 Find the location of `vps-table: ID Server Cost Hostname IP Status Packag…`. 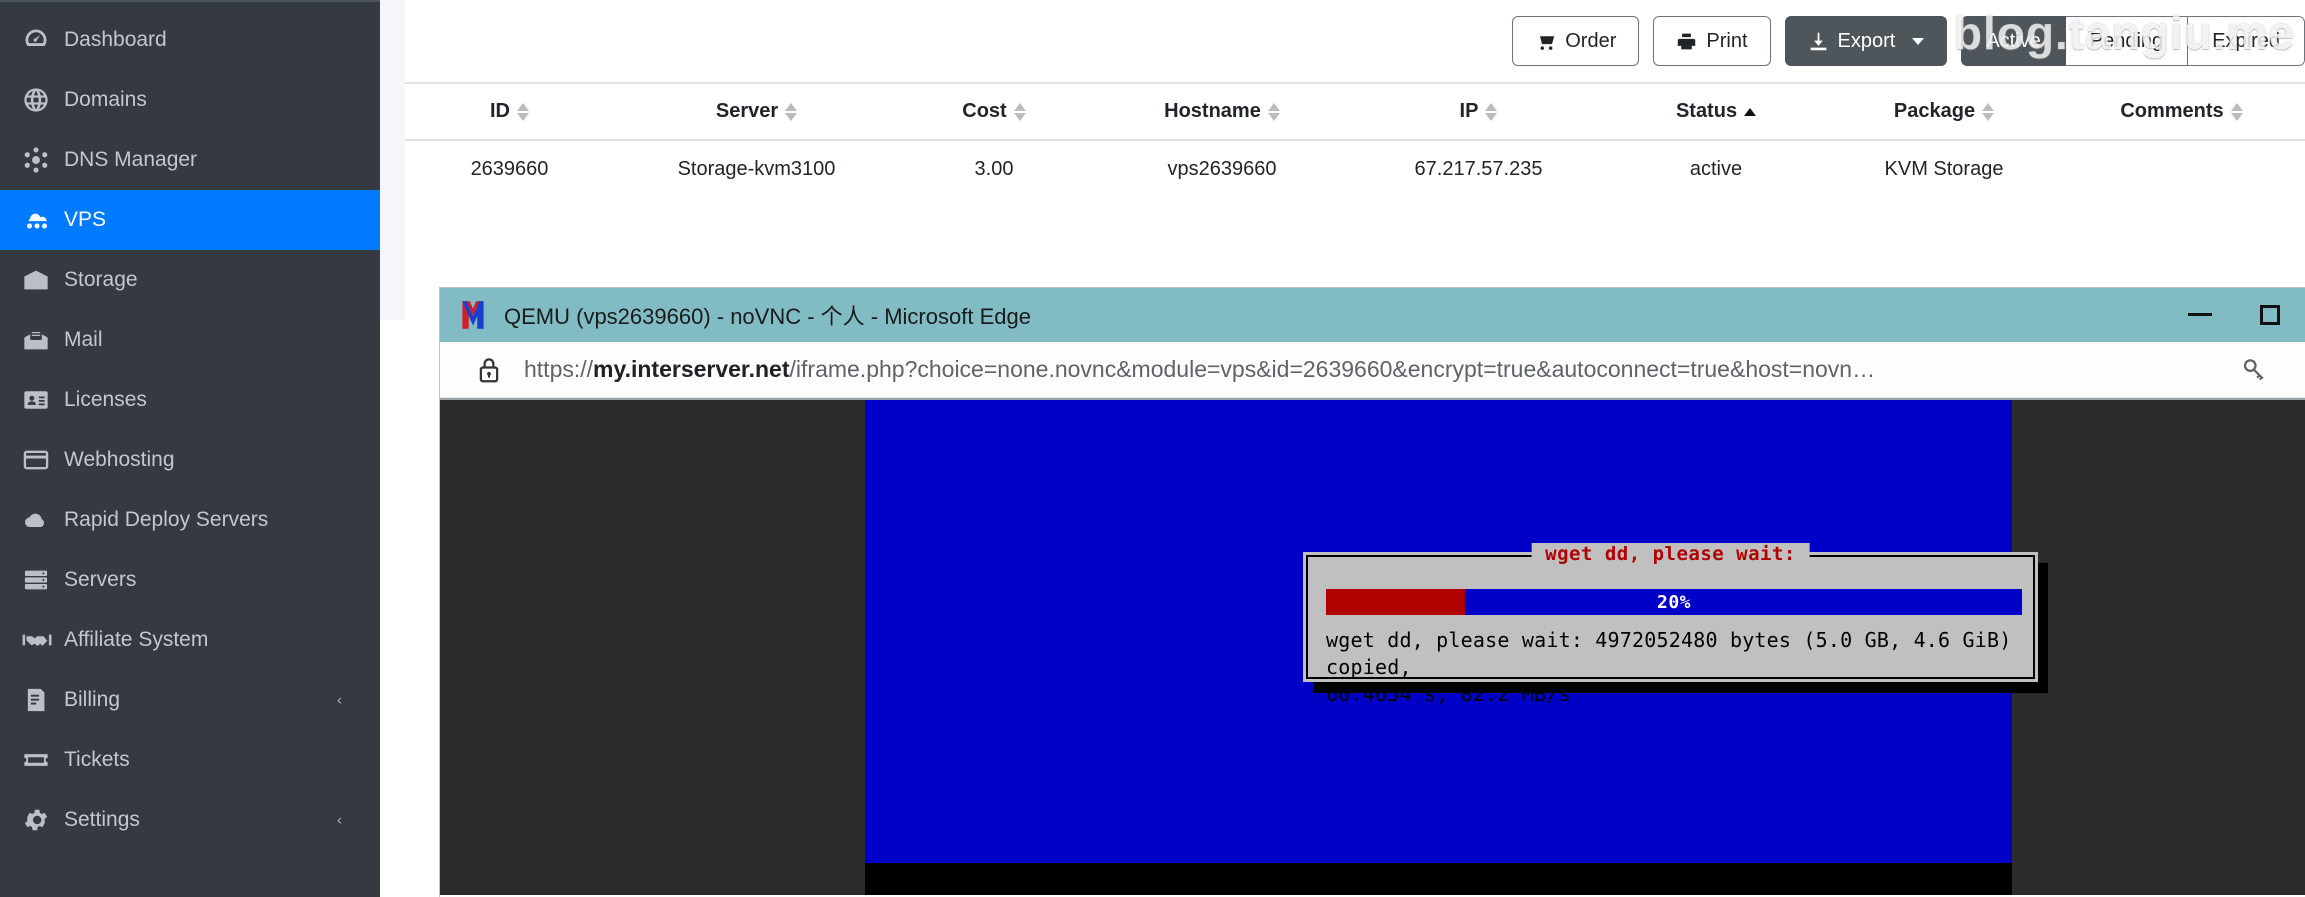

vps-table: ID Server Cost Hostname IP Status Packag… is located at coordinates (1355, 140).